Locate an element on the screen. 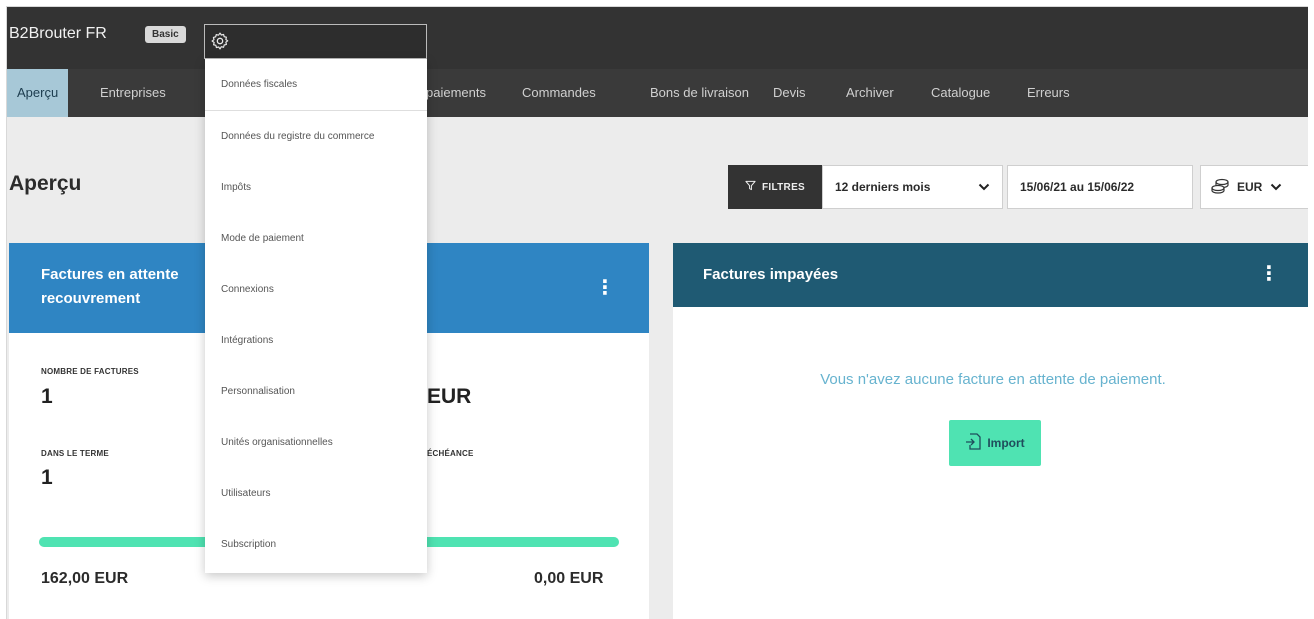 This screenshot has height=619, width=1314. in-term-label: DANS LE TERME is located at coordinates (75, 453).